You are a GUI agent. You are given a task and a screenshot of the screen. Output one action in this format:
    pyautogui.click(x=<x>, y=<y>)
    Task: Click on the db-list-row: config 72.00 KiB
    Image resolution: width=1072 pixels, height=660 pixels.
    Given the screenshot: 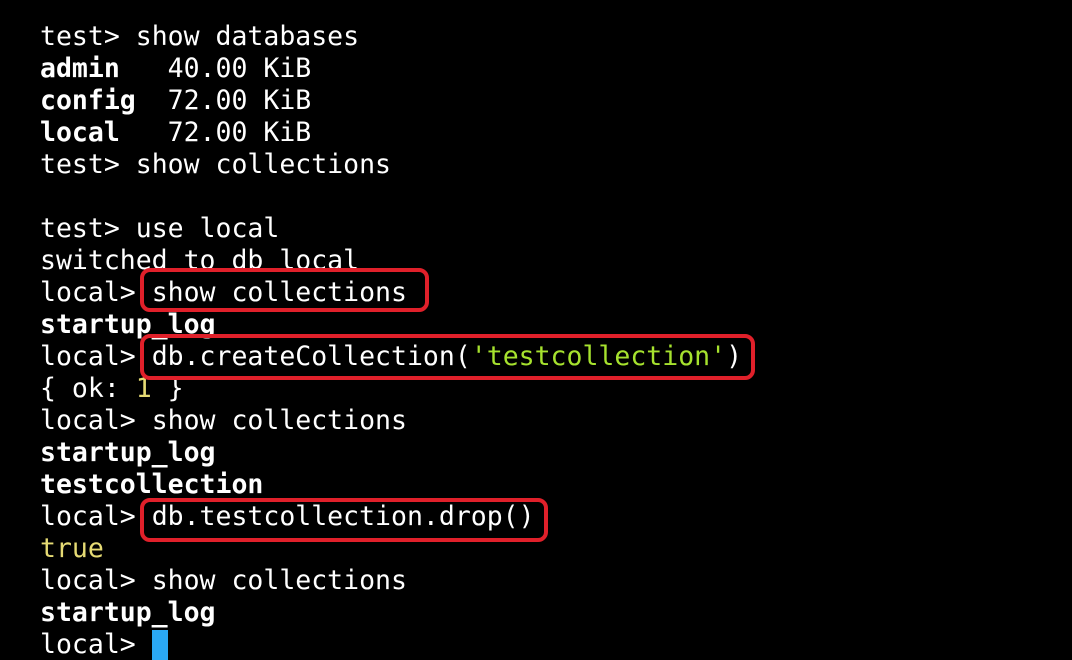 What is the action you would take?
    pyautogui.click(x=175, y=101)
    